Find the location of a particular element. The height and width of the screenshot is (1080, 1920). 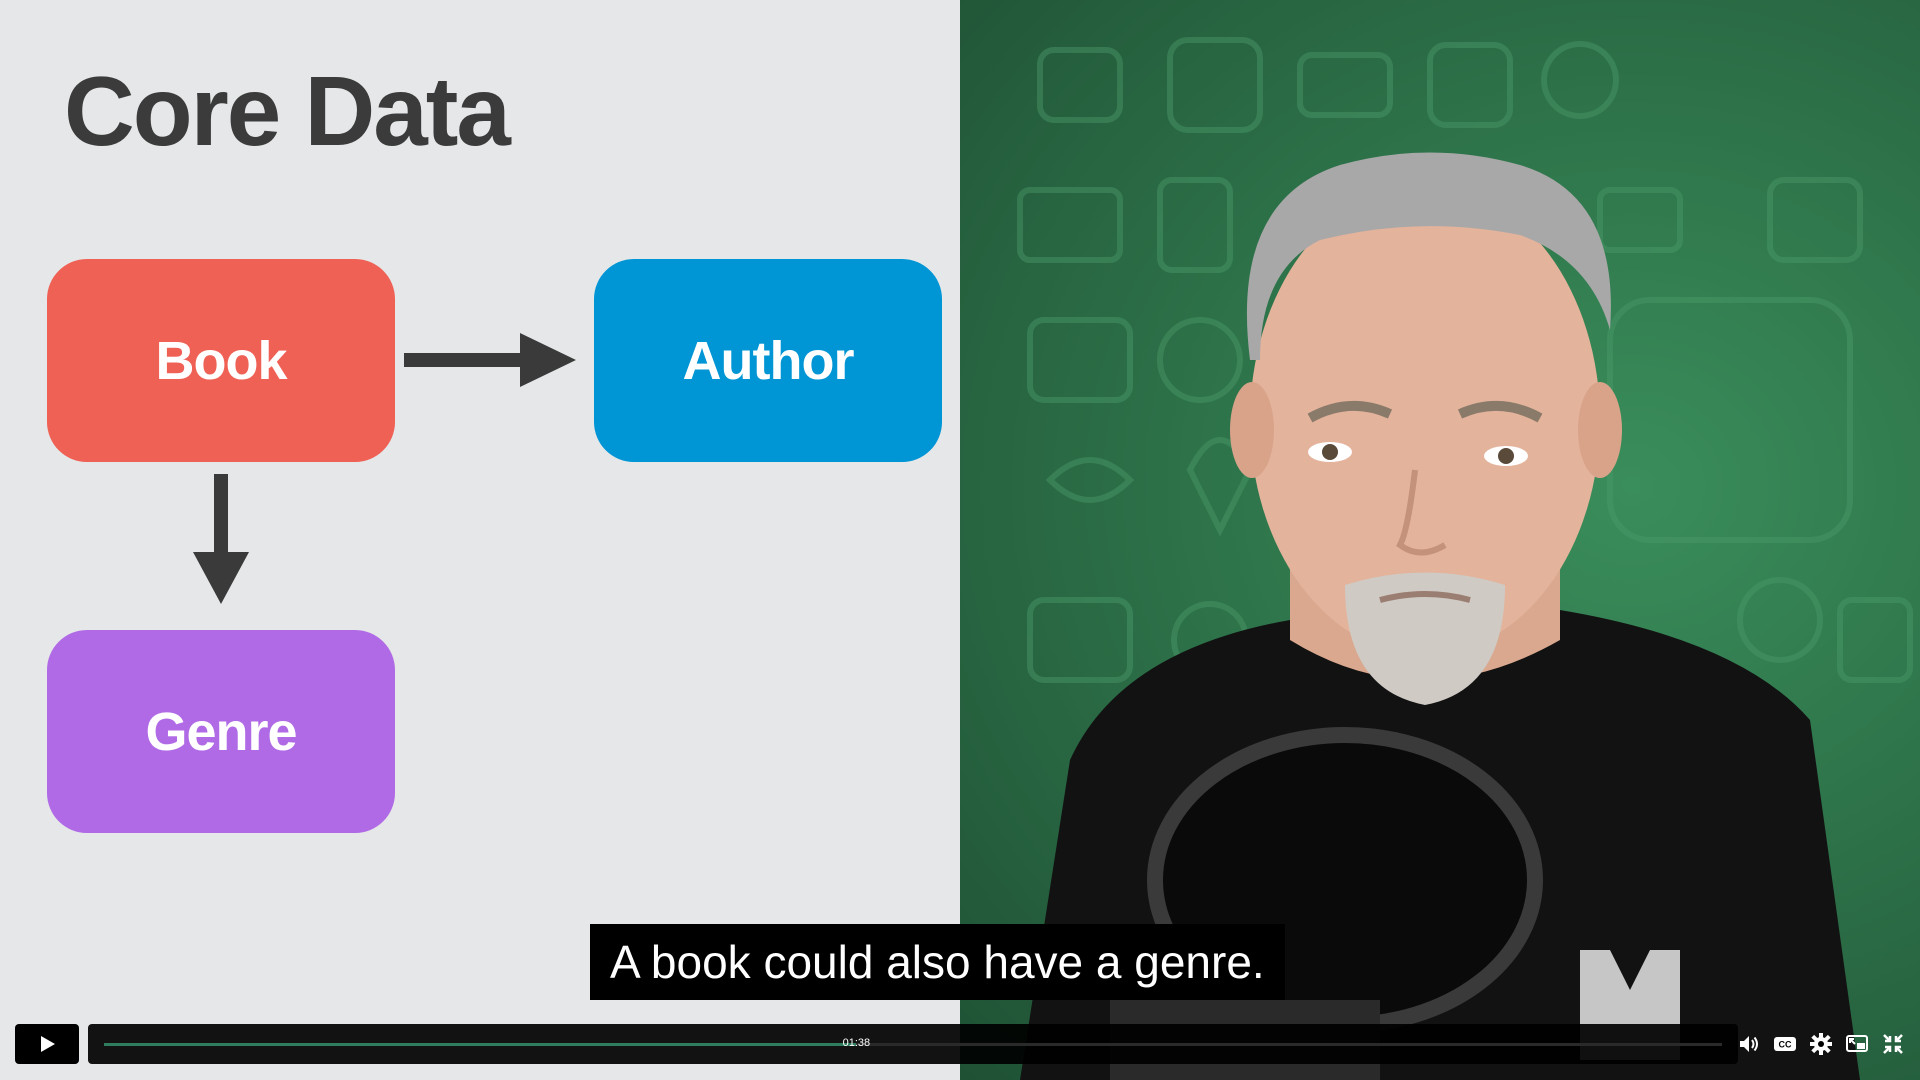

exit-fullscreen-icon is located at coordinates (1893, 1044).